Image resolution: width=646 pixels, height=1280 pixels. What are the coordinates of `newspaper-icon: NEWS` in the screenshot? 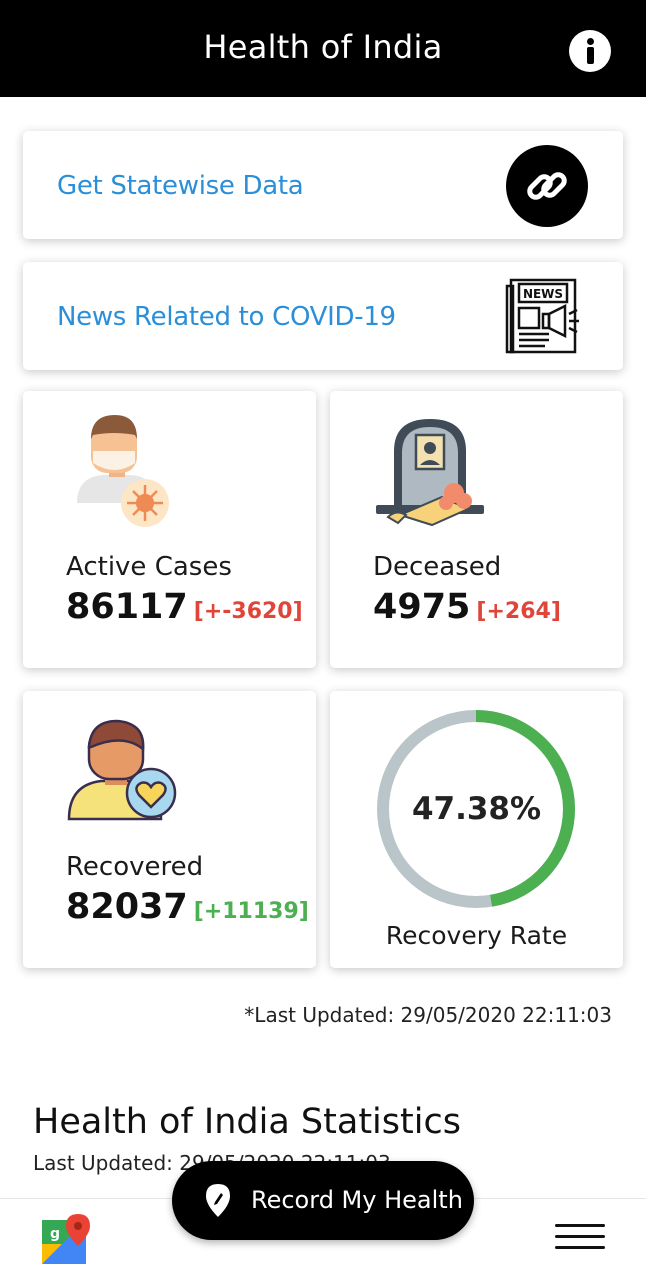 It's located at (547, 316).